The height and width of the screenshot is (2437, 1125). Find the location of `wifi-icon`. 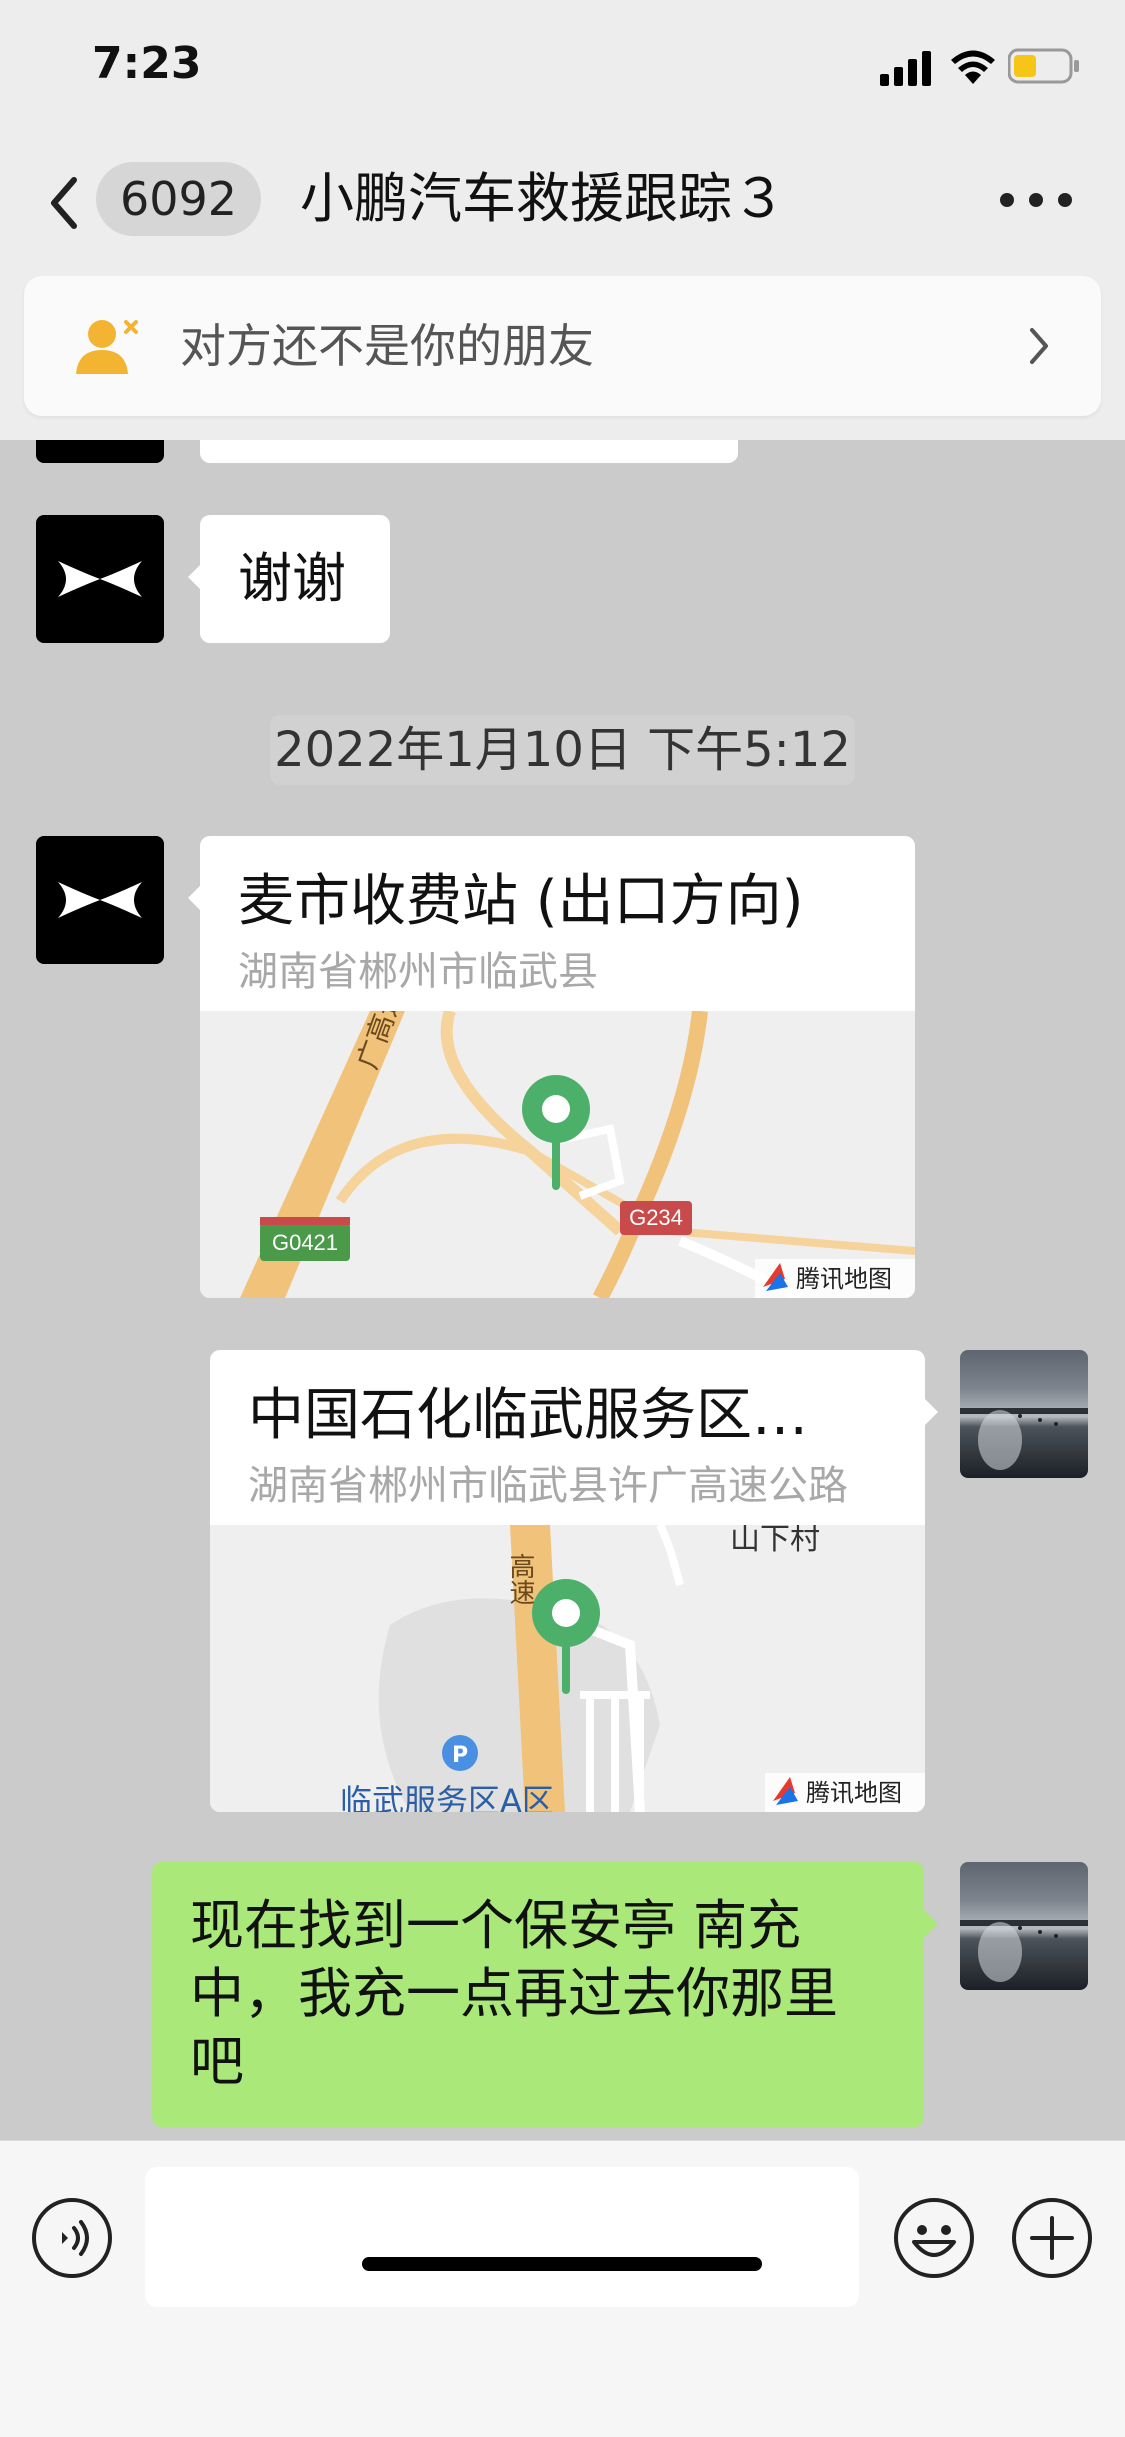

wifi-icon is located at coordinates (973, 67).